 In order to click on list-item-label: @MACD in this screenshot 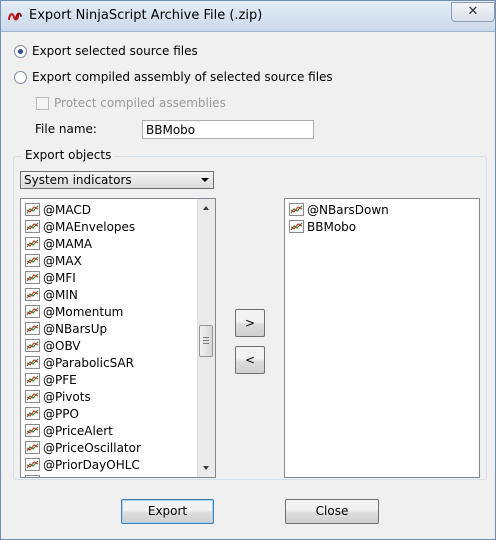, I will do `click(67, 209)`.